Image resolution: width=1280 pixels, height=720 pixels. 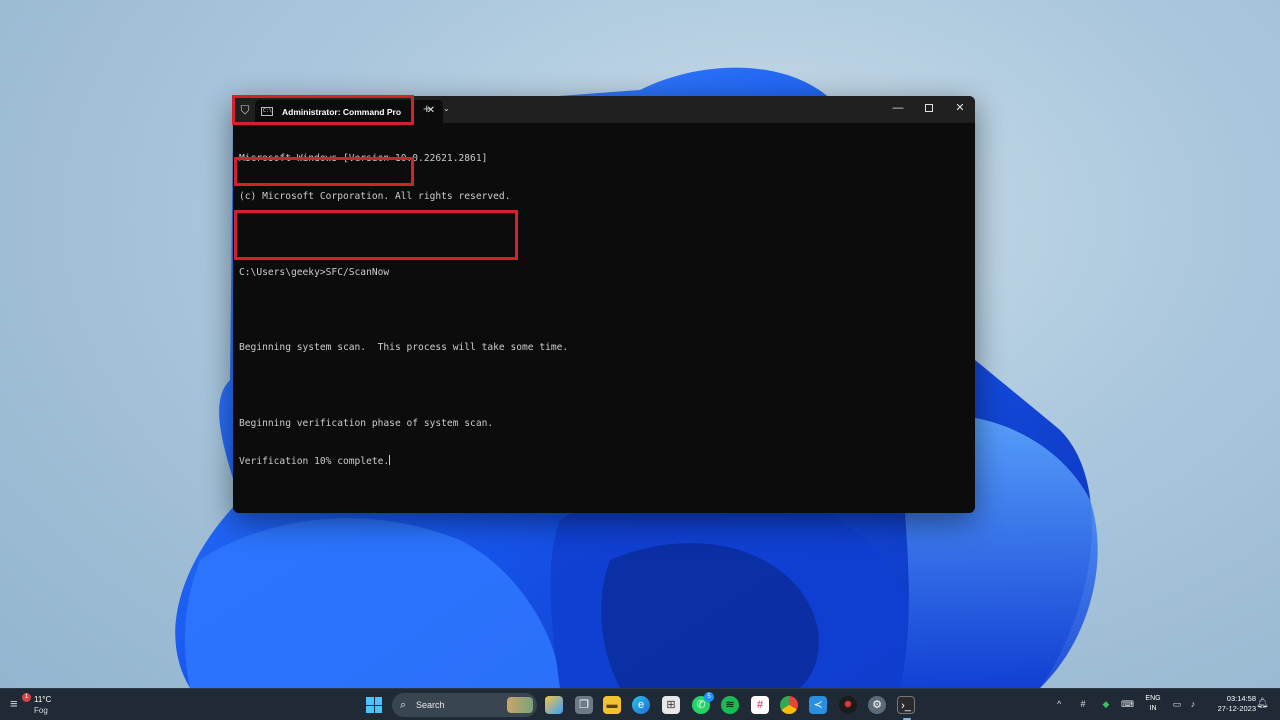 I want to click on maximize-button, so click(x=929, y=108).